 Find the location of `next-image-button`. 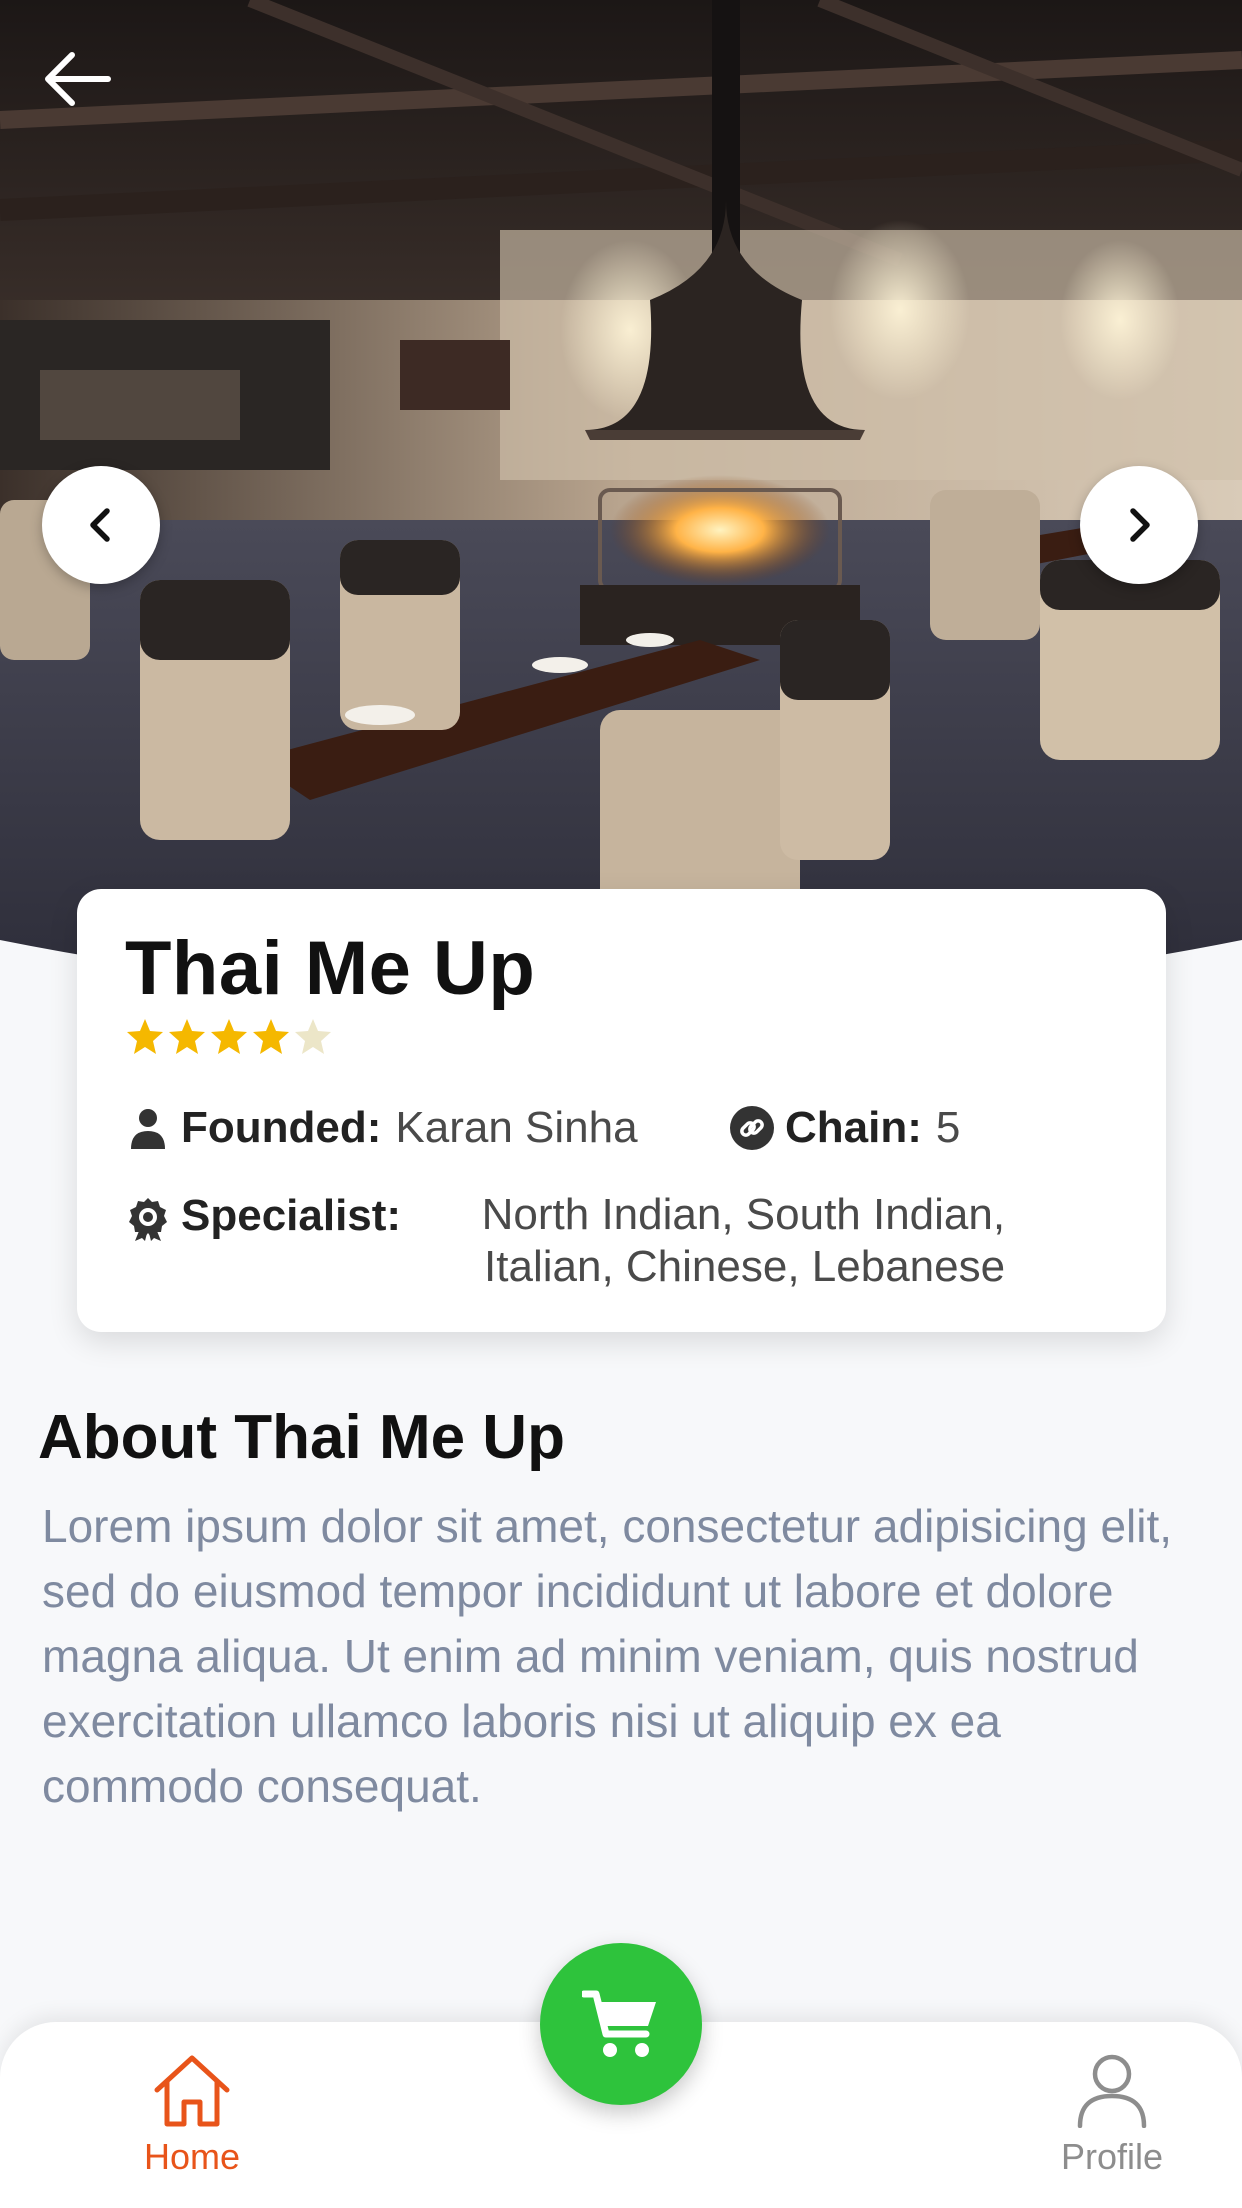

next-image-button is located at coordinates (1139, 525).